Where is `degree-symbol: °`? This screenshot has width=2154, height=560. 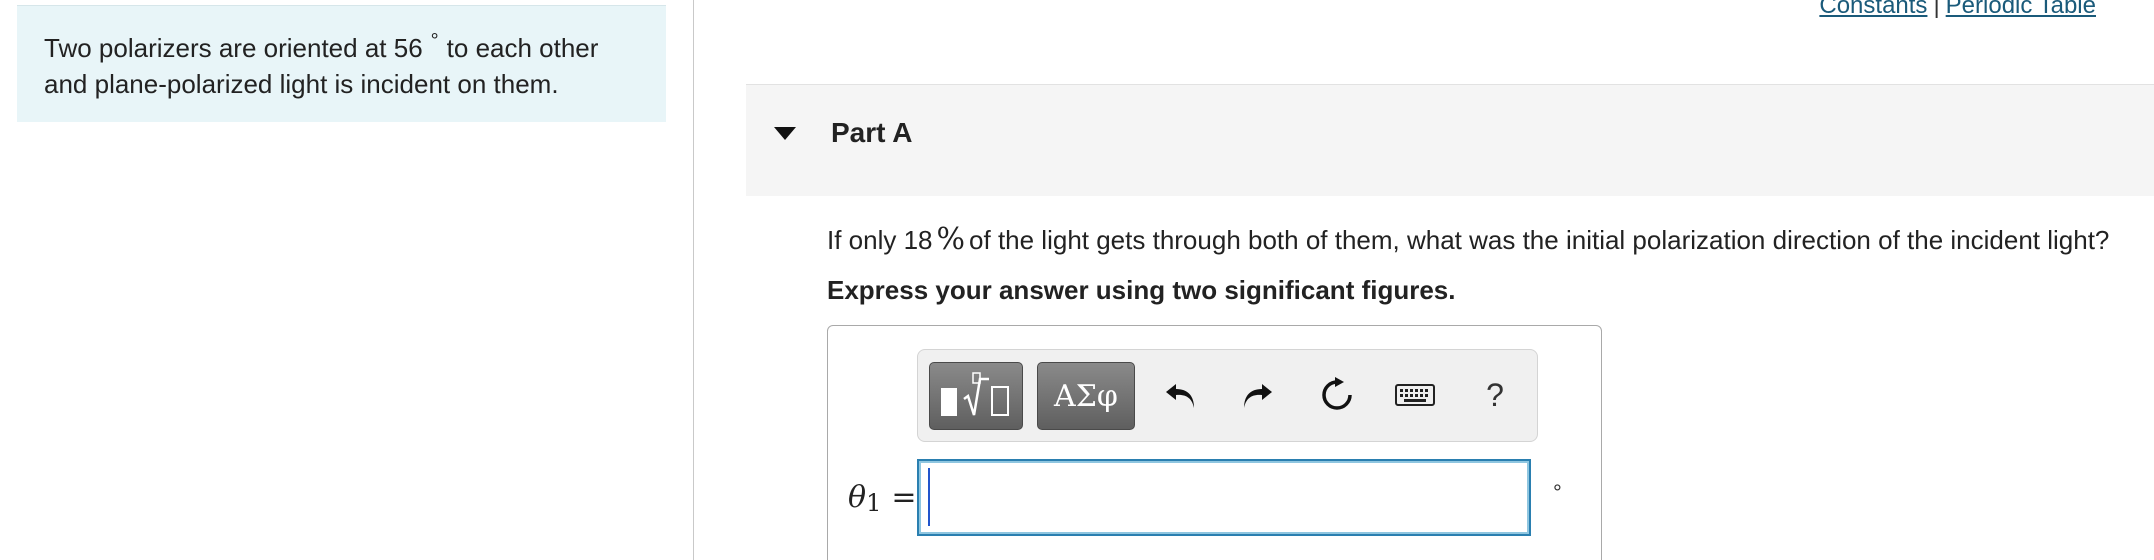 degree-symbol: ° is located at coordinates (434, 41).